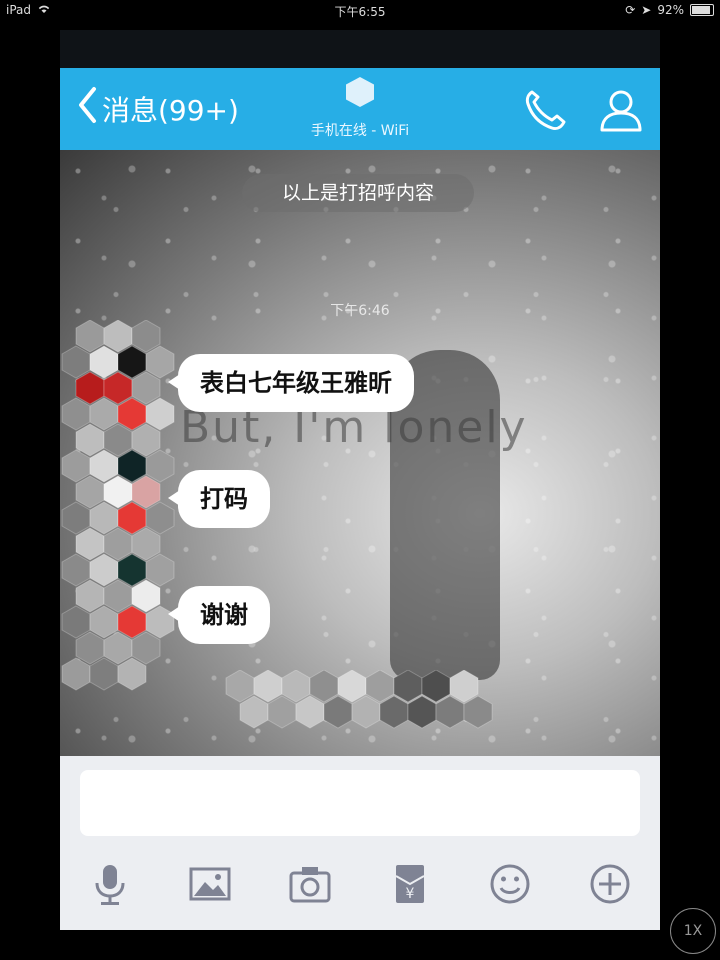 This screenshot has width=720, height=960. What do you see at coordinates (310, 886) in the screenshot?
I see `camera-icon` at bounding box center [310, 886].